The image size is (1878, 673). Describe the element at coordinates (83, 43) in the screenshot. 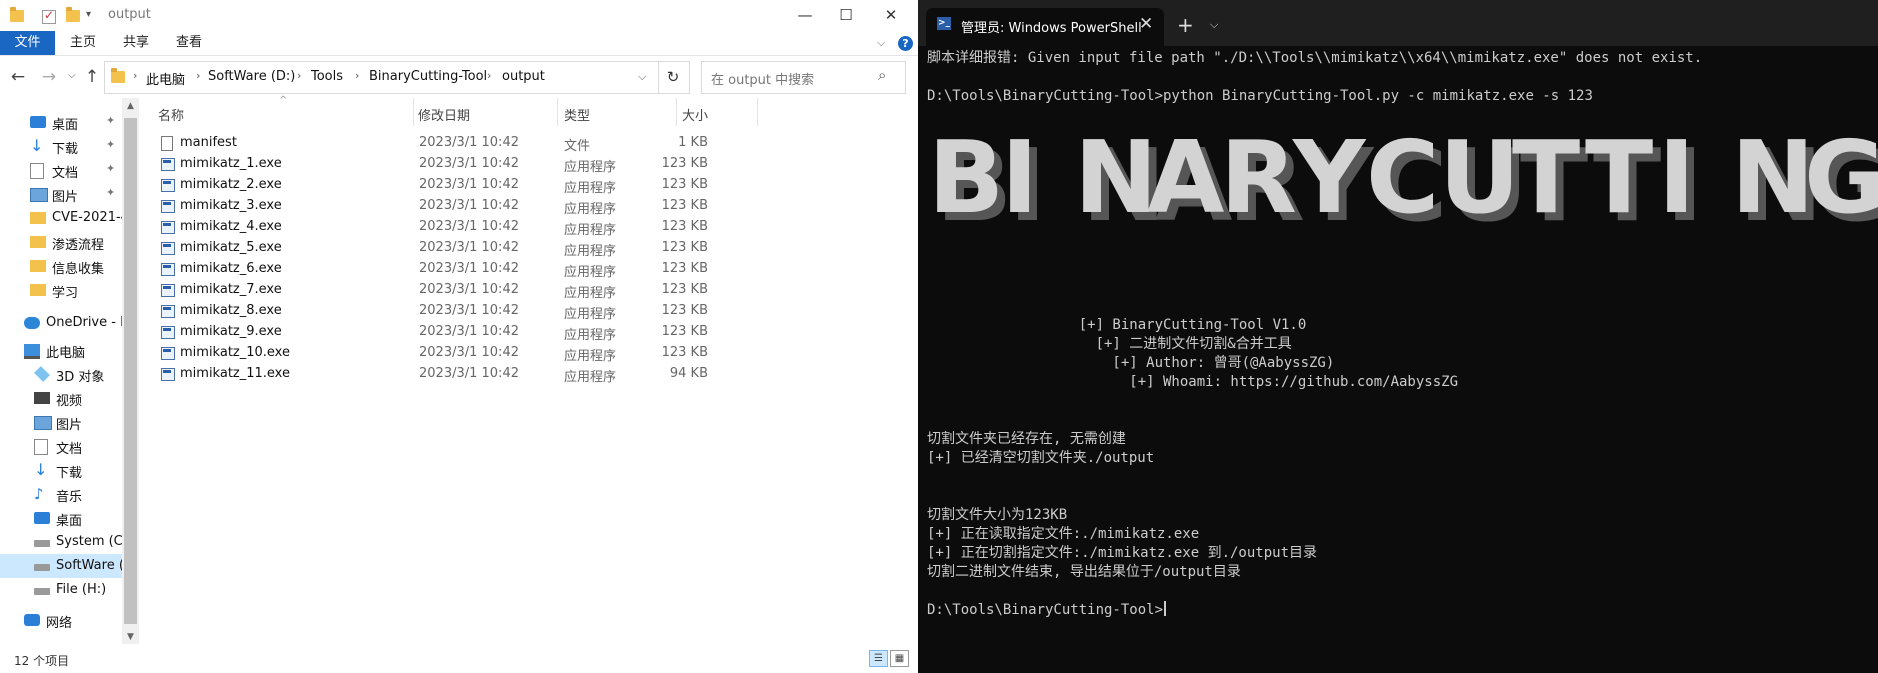

I see `tab-home: 主页` at that location.